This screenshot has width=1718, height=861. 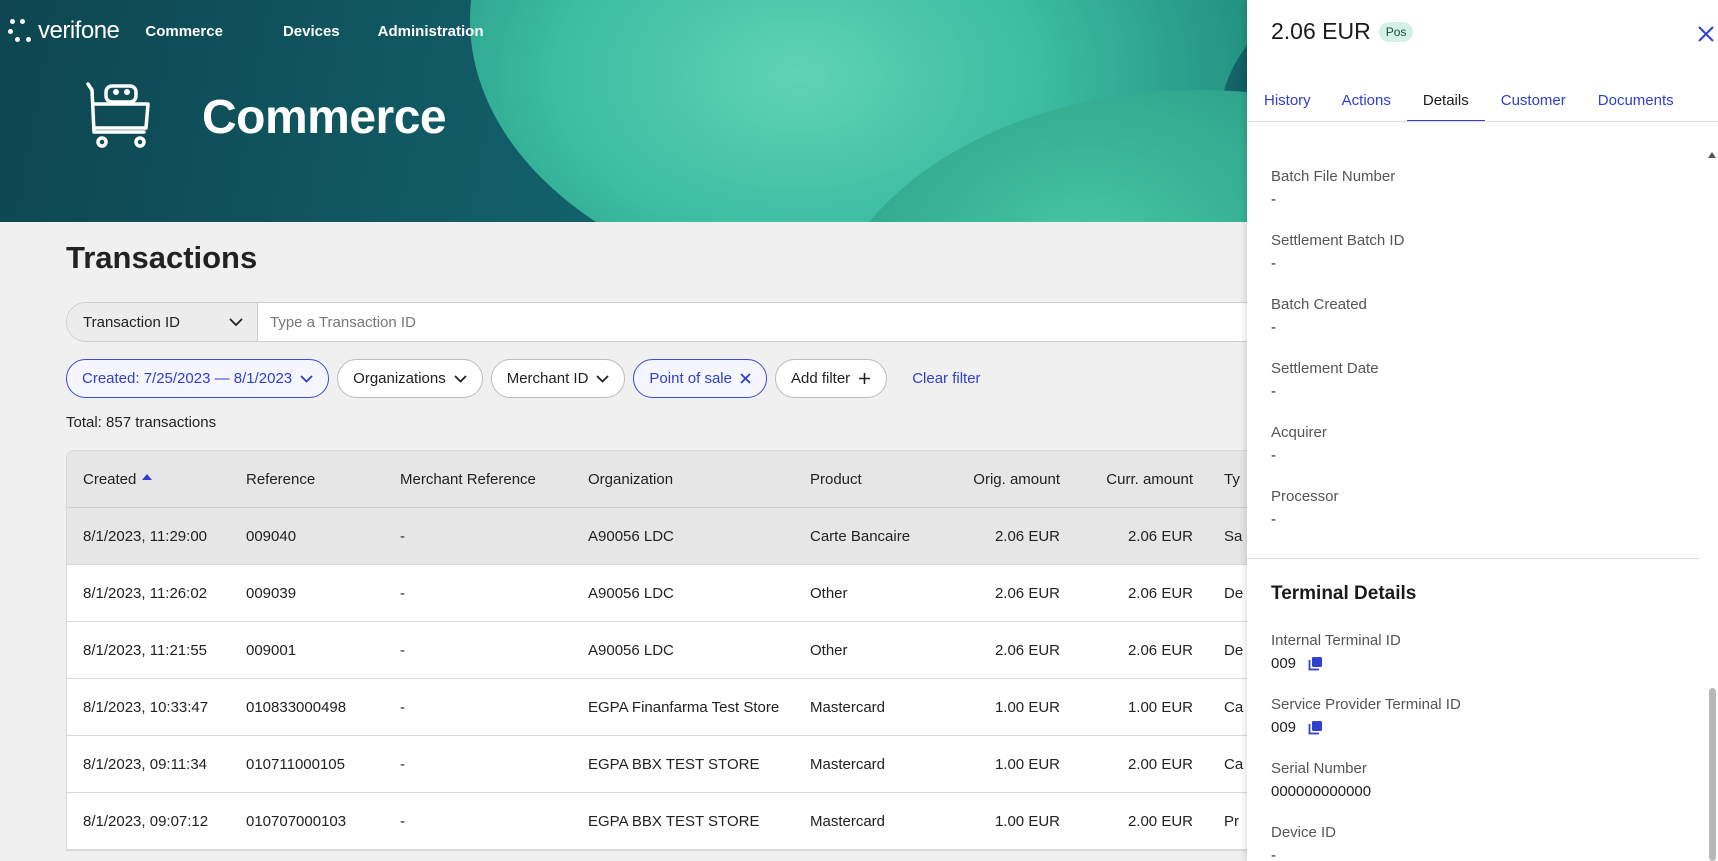 I want to click on column-header-created: Created, so click(x=156, y=479).